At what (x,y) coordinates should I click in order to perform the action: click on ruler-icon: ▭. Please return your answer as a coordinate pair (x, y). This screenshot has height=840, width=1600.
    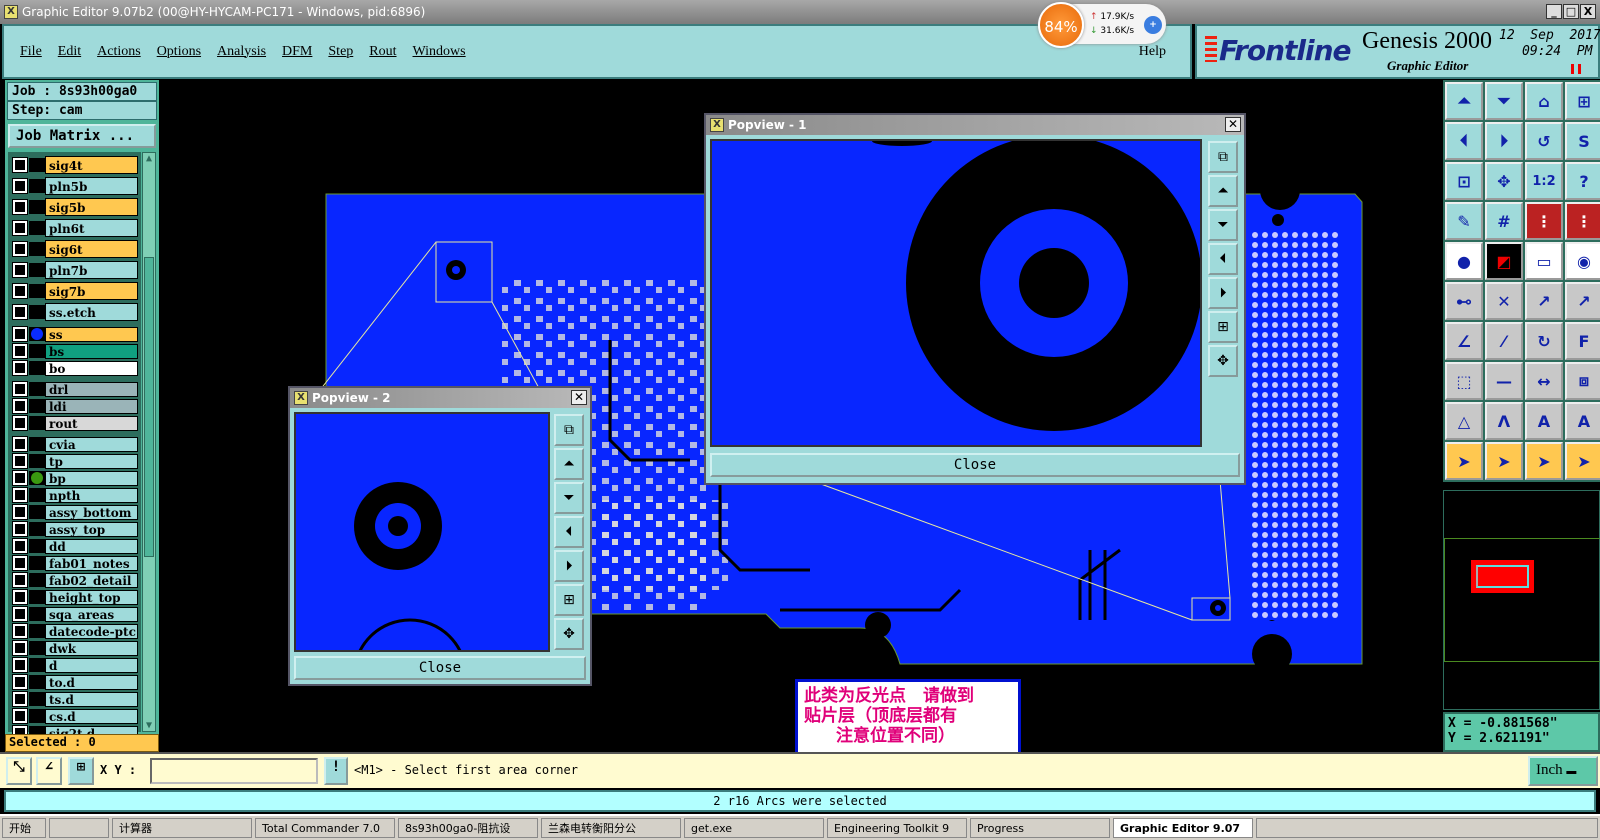
    Looking at the image, I should click on (1544, 261).